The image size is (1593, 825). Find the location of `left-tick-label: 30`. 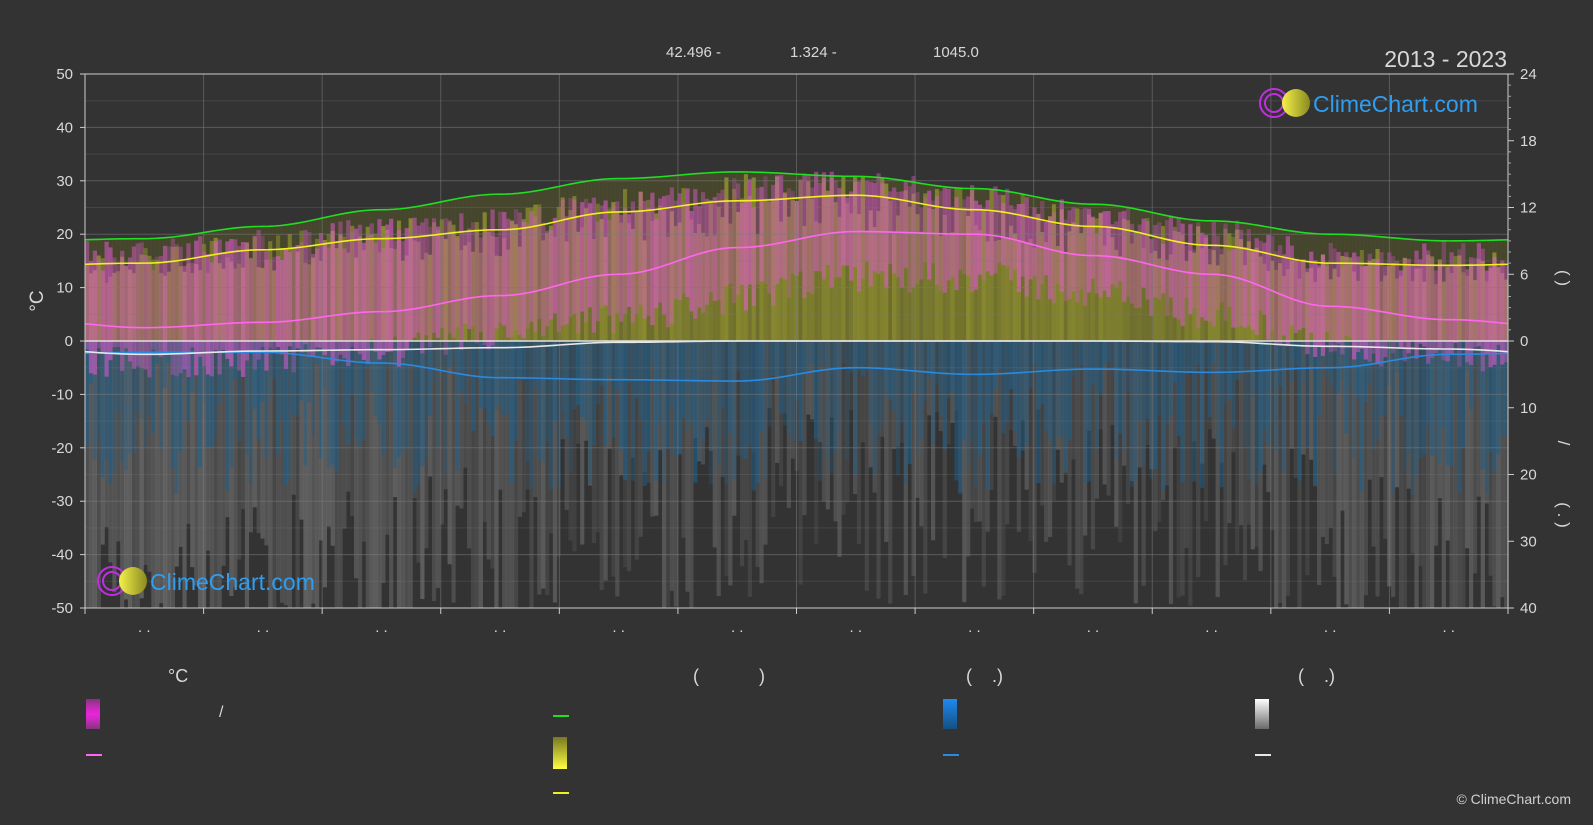

left-tick-label: 30 is located at coordinates (64, 181).